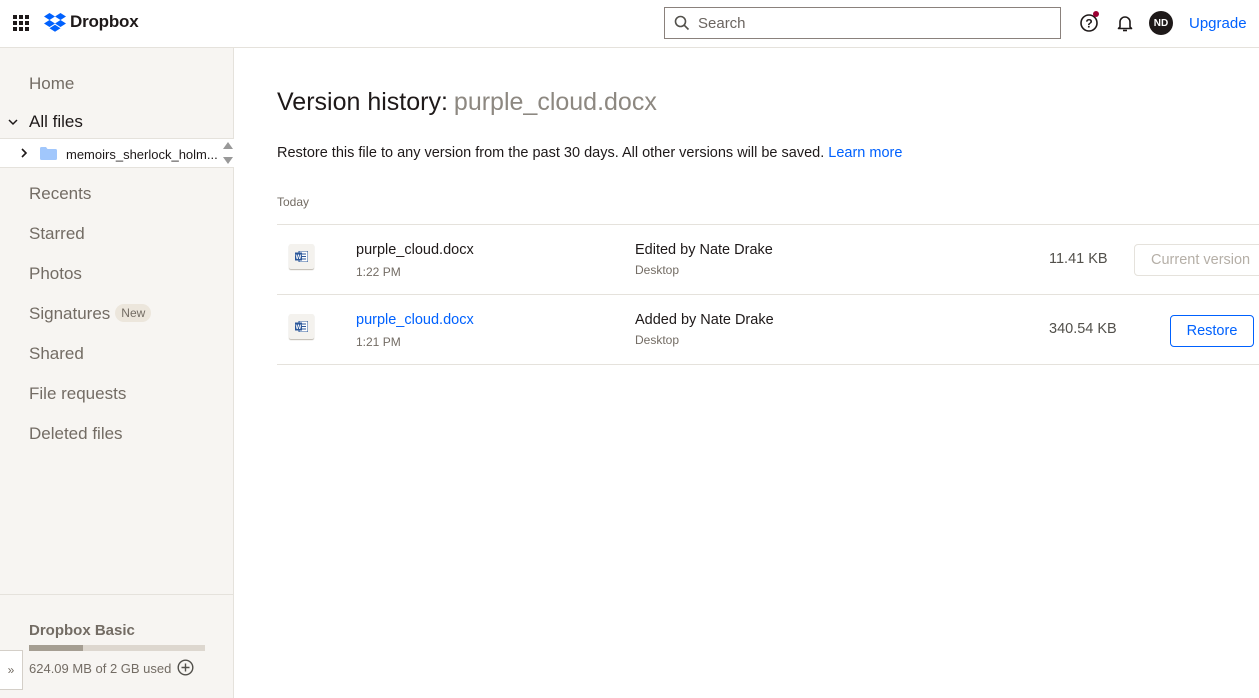 The height and width of the screenshot is (698, 1259). Describe the element at coordinates (555, 102) in the screenshot. I see `title-filename: purple_cloud.docx` at that location.